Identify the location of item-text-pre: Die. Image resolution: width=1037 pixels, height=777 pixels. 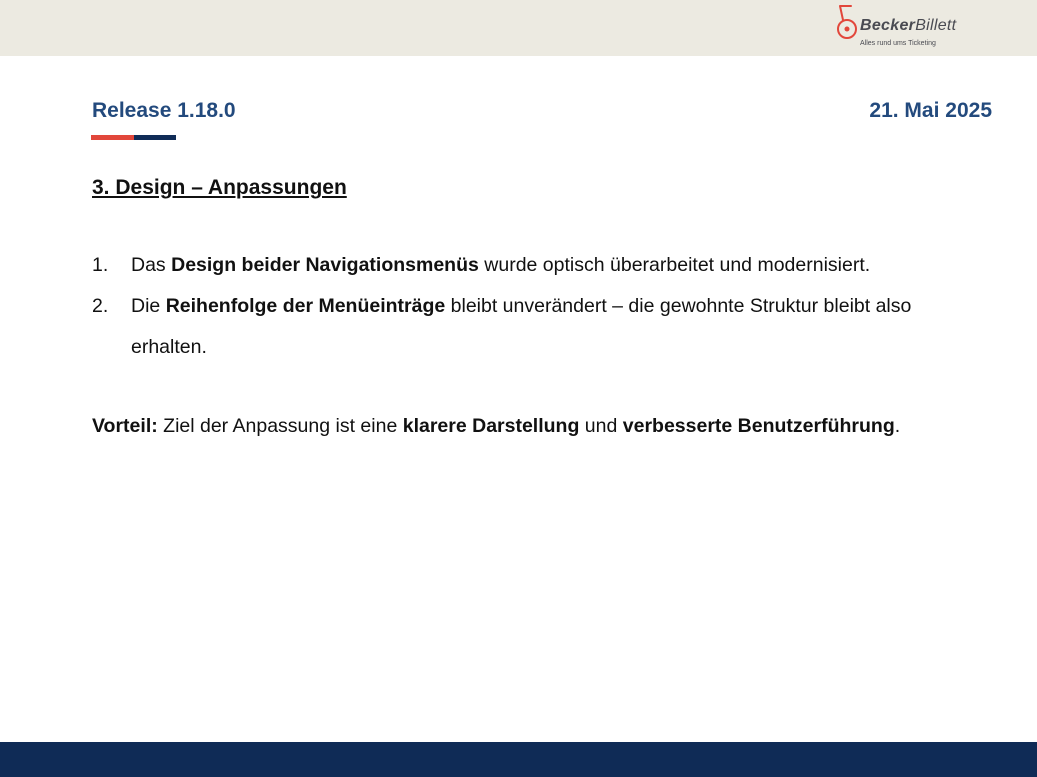
(148, 306).